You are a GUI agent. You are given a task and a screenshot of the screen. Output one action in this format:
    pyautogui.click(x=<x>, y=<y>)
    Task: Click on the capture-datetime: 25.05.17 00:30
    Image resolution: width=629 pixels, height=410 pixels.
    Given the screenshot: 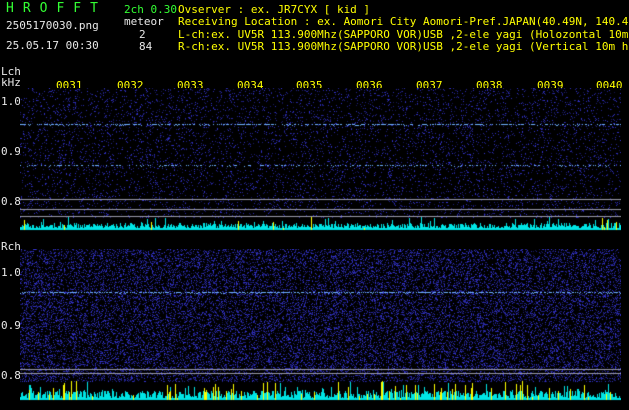 What is the action you would take?
    pyautogui.click(x=52, y=45)
    